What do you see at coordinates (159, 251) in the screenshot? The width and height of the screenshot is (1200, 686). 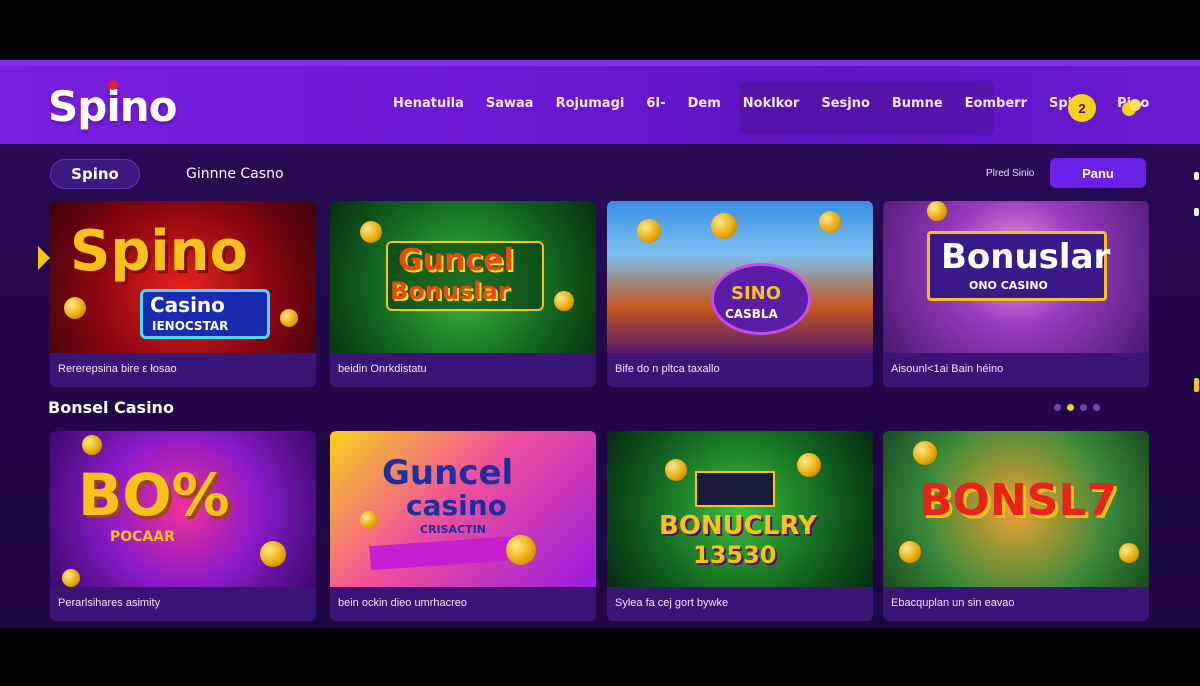 I see `art-title: Spino` at bounding box center [159, 251].